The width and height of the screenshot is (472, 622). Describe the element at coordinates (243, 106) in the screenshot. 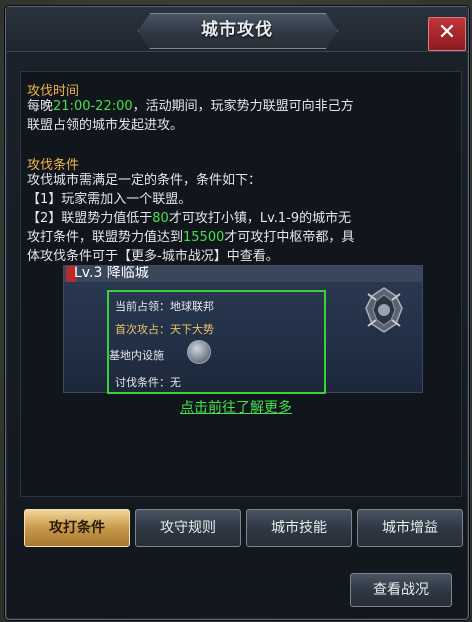

I see `time-suffix: ，活动期间，玩家势力联盟可向非己方` at that location.